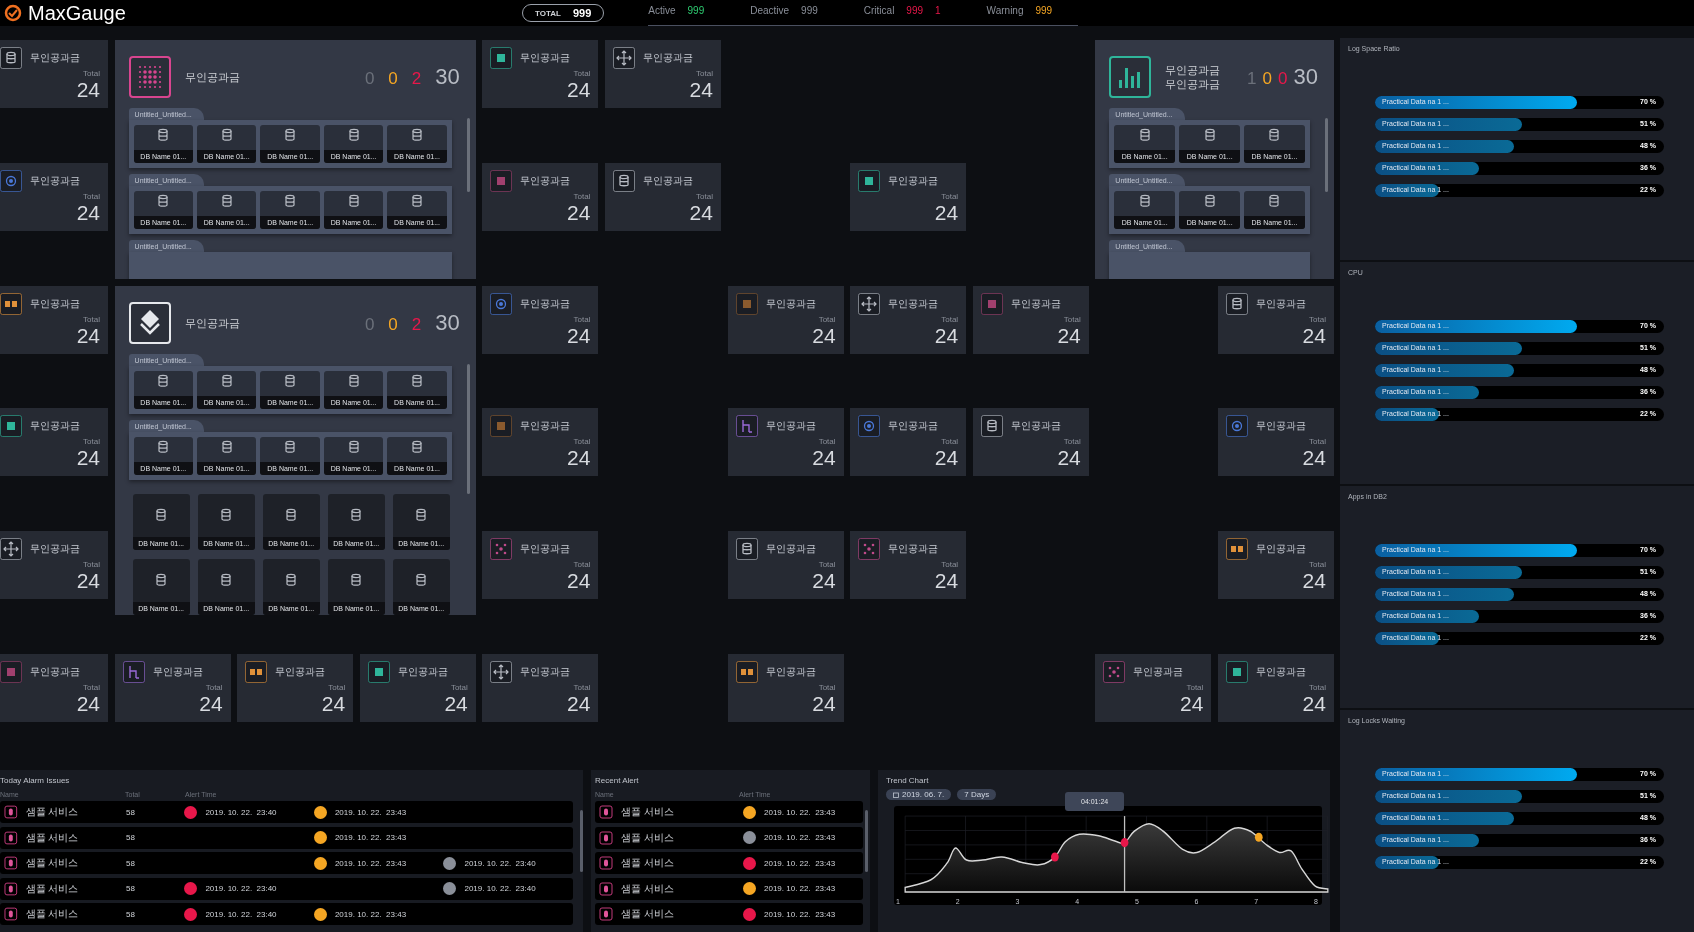 The image size is (1694, 932). I want to click on branch-icon, so click(746, 426).